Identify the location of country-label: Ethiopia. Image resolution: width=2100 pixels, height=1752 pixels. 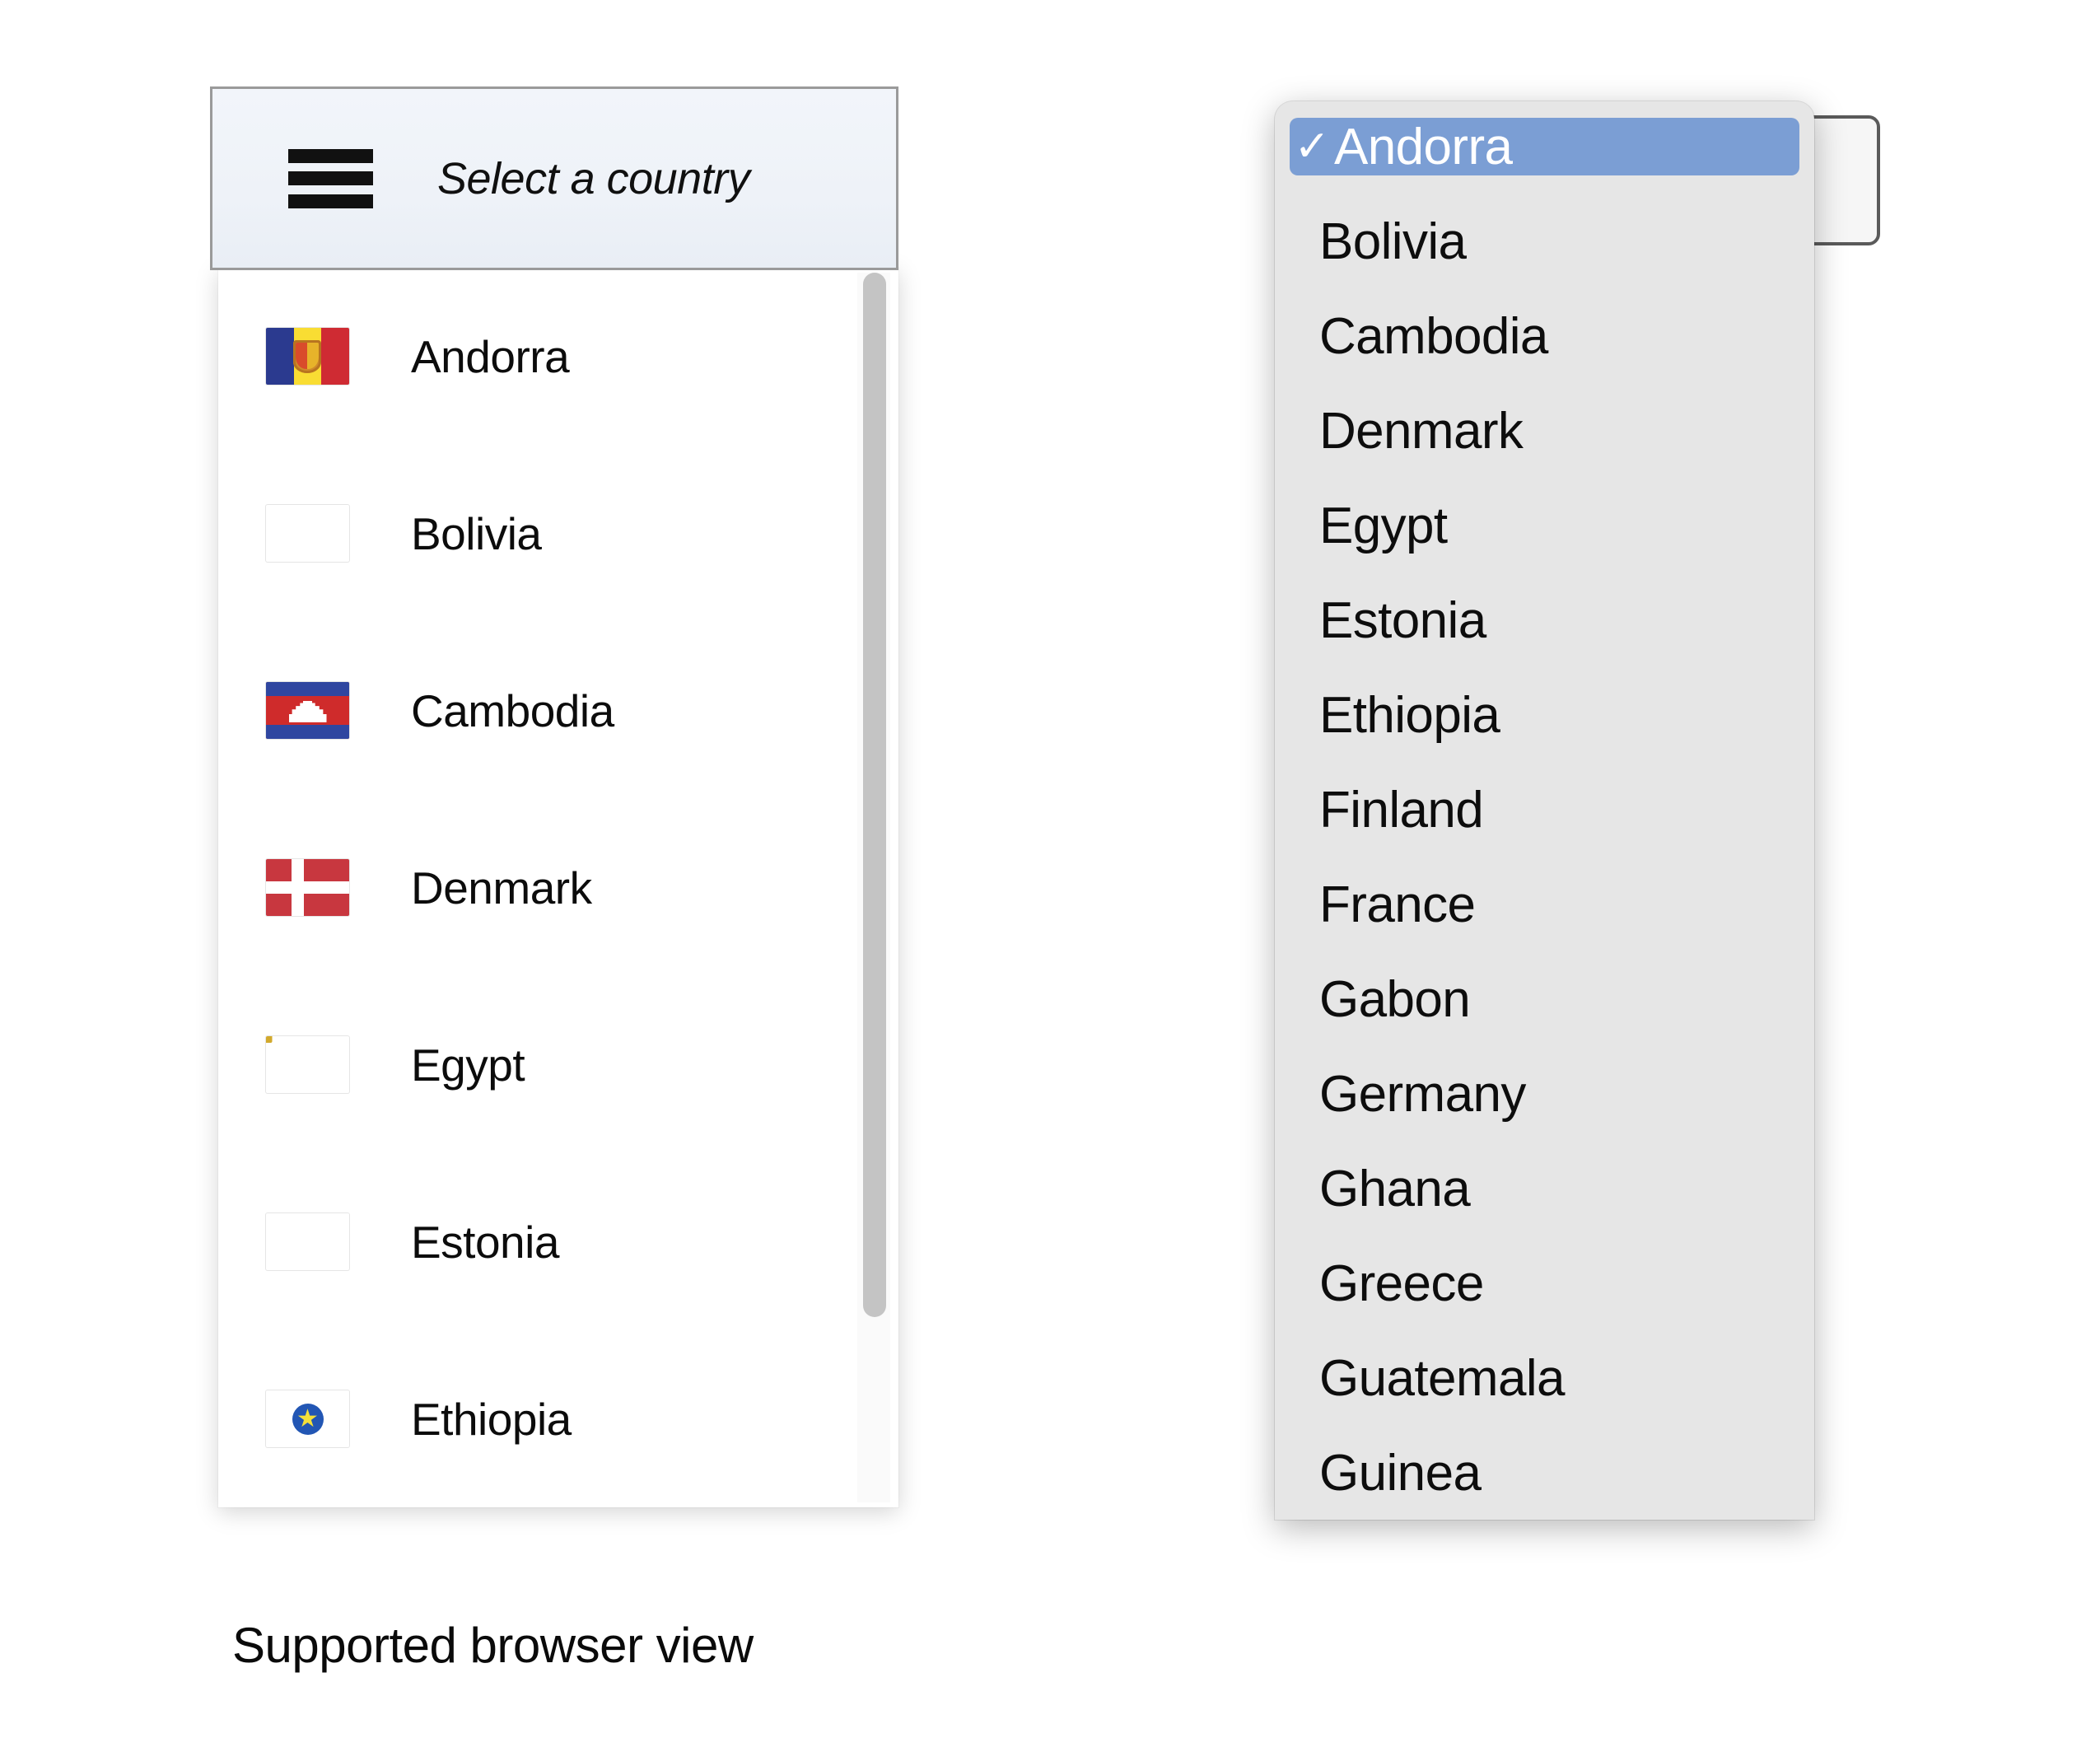
(491, 1419).